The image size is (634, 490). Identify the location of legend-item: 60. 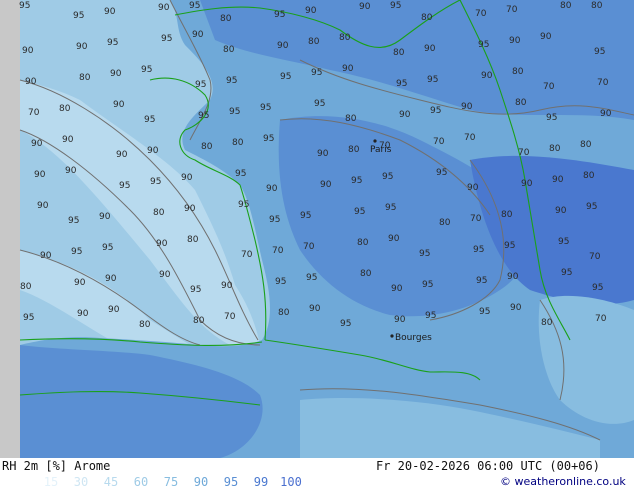
(141, 482).